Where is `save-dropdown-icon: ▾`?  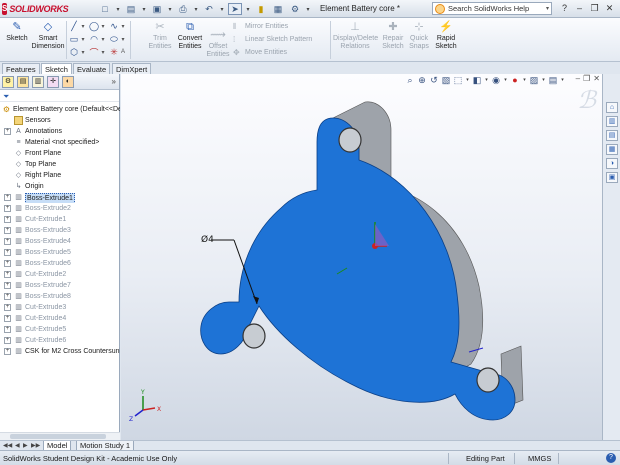
save-dropdown-icon: ▾ is located at coordinates (170, 9).